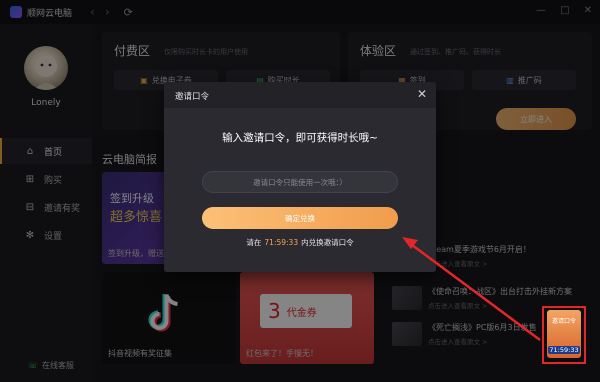 Image resolution: width=600 pixels, height=382 pixels. What do you see at coordinates (300, 182) in the screenshot?
I see `invite-code-input` at bounding box center [300, 182].